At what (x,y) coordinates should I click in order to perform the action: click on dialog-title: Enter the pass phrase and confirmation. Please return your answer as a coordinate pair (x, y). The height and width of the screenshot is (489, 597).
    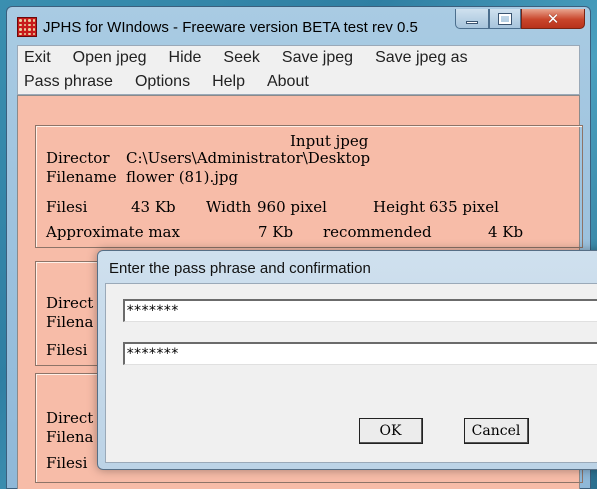
    Looking at the image, I should click on (240, 268).